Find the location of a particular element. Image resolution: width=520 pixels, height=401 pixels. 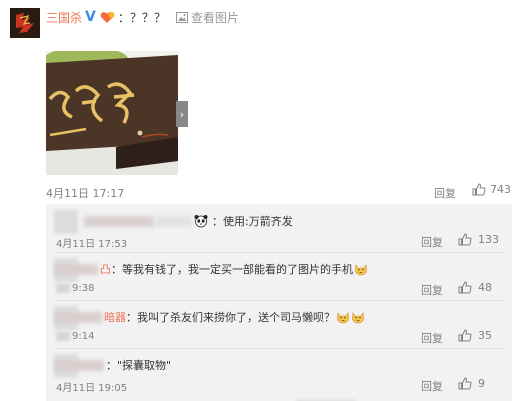

comment-like-button: 9 is located at coordinates (471, 383).